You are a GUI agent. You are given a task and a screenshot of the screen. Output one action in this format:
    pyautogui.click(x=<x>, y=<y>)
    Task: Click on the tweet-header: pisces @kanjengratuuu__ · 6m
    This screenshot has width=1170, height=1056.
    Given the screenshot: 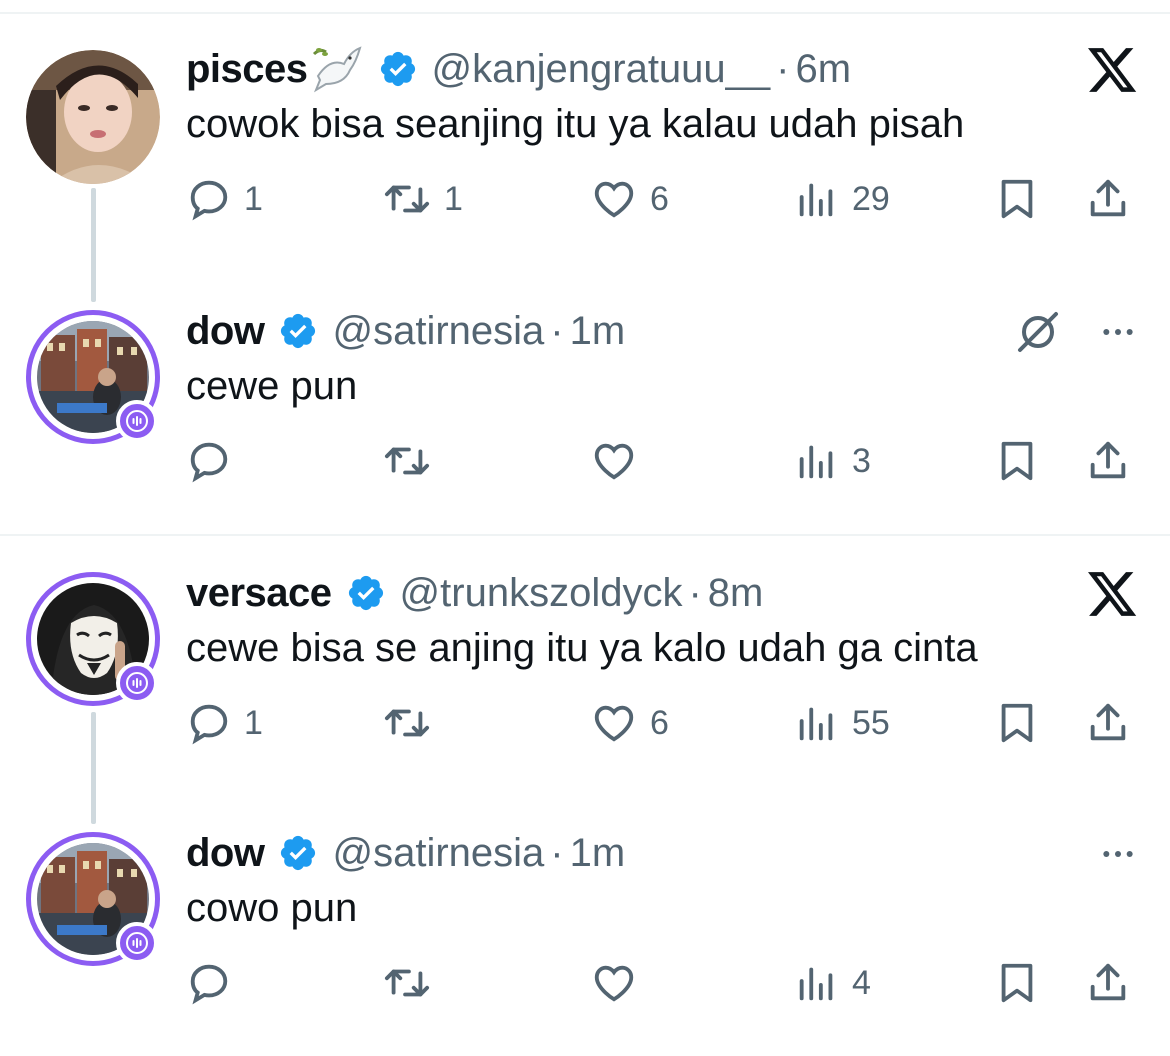 What is the action you would take?
    pyautogui.click(x=518, y=69)
    